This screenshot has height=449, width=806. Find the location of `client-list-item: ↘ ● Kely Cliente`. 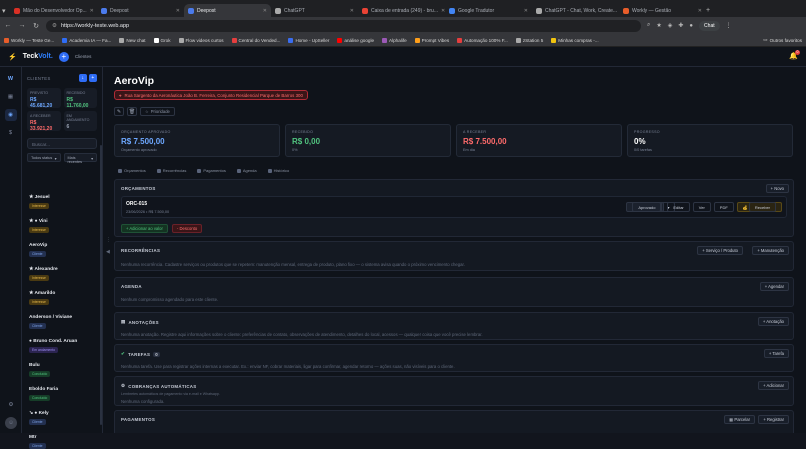

client-list-item: ↘ ● Kely Cliente is located at coordinates (39, 418).